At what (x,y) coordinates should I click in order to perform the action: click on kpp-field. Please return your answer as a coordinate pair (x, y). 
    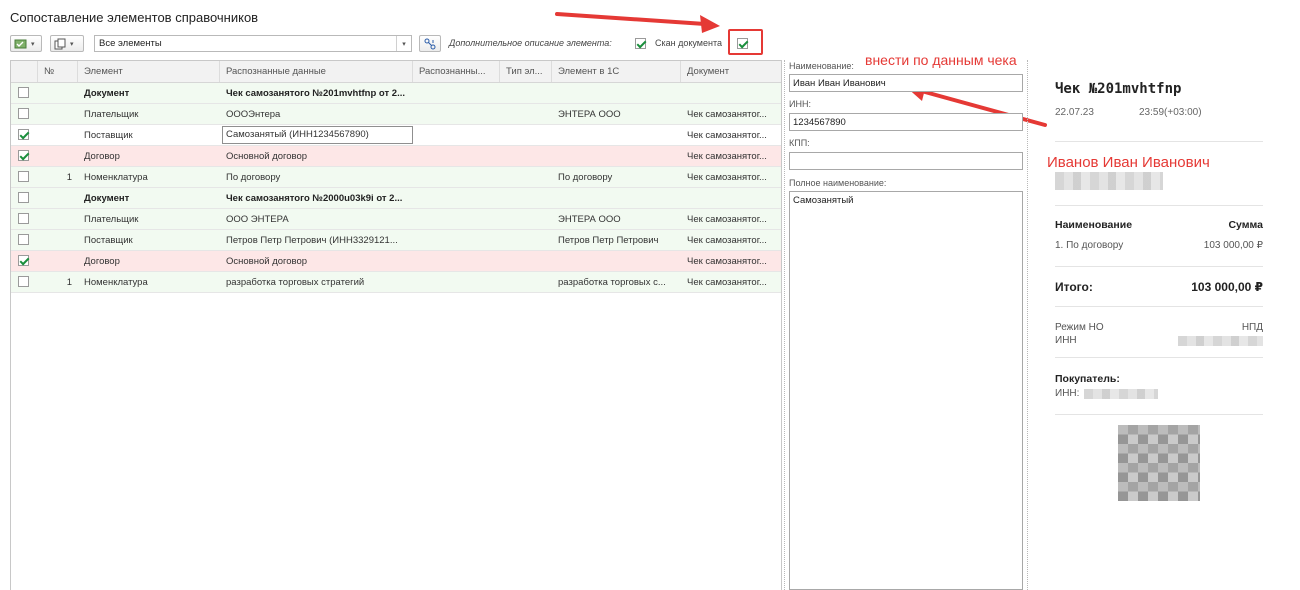
    Looking at the image, I should click on (906, 161).